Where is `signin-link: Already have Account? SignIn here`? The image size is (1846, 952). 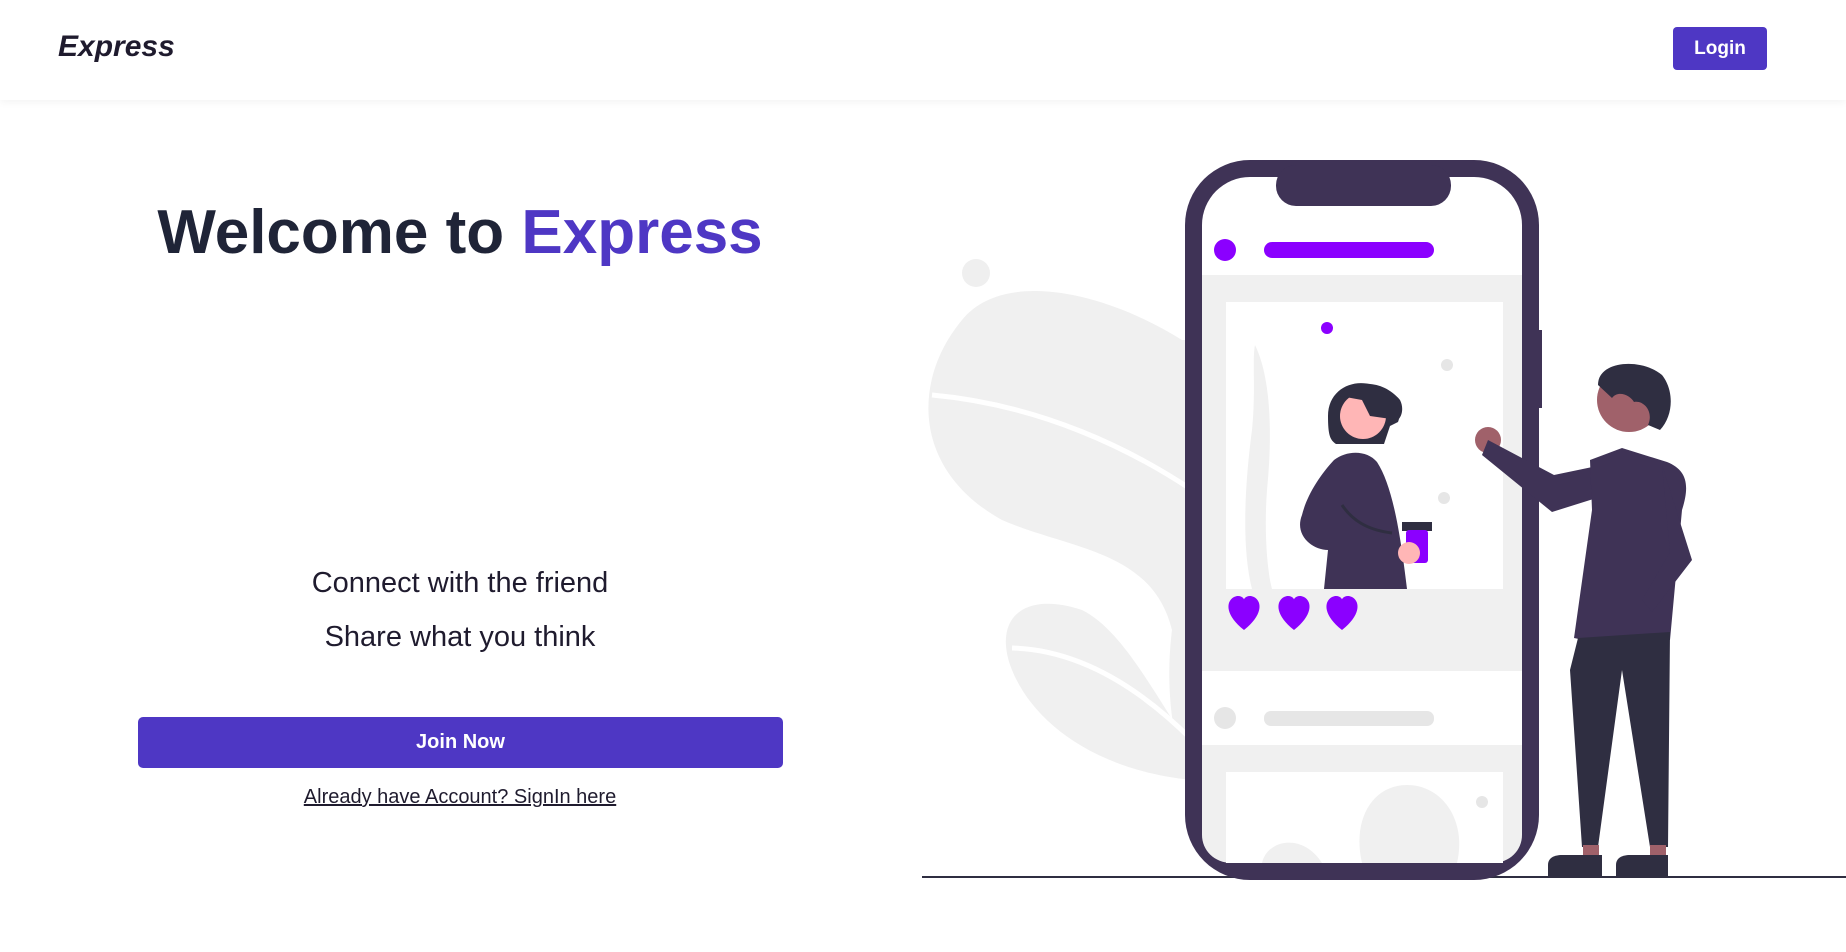 signin-link: Already have Account? SignIn here is located at coordinates (460, 797).